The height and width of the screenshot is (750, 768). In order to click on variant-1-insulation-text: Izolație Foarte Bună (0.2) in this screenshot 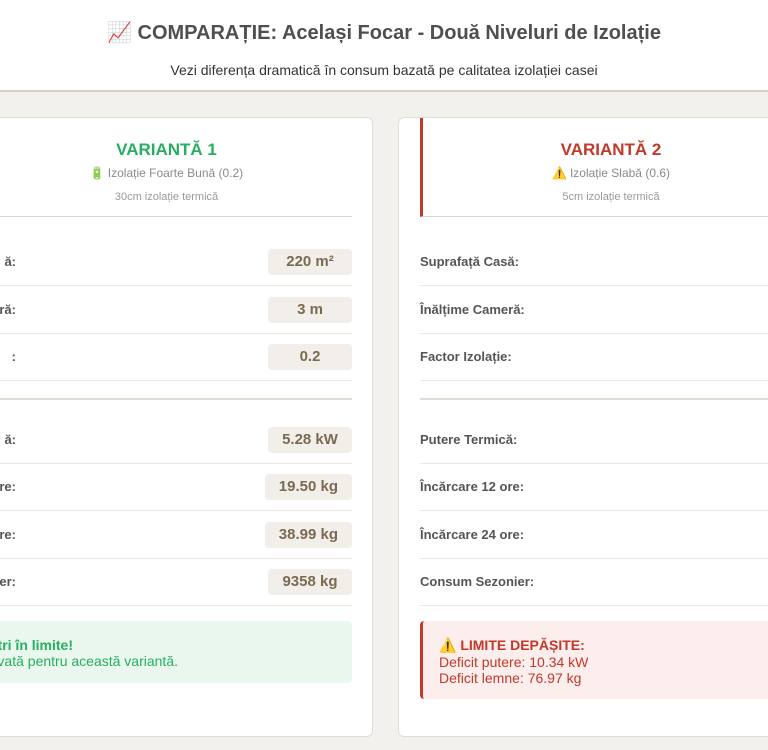, I will do `click(175, 173)`.